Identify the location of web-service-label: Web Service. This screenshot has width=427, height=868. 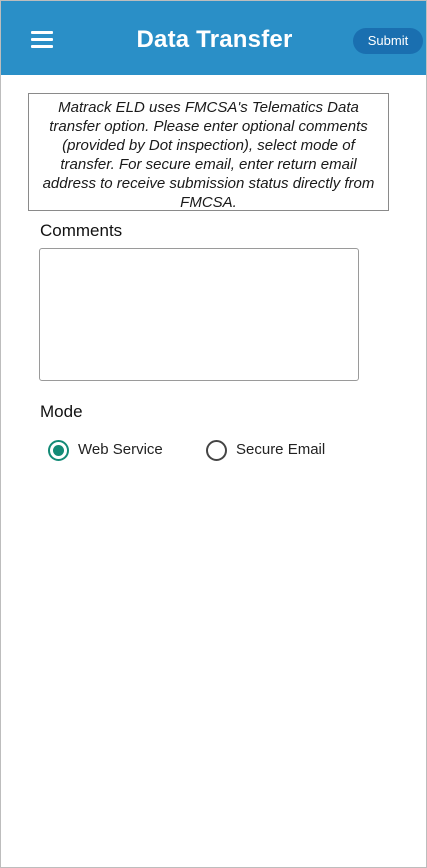
(120, 449).